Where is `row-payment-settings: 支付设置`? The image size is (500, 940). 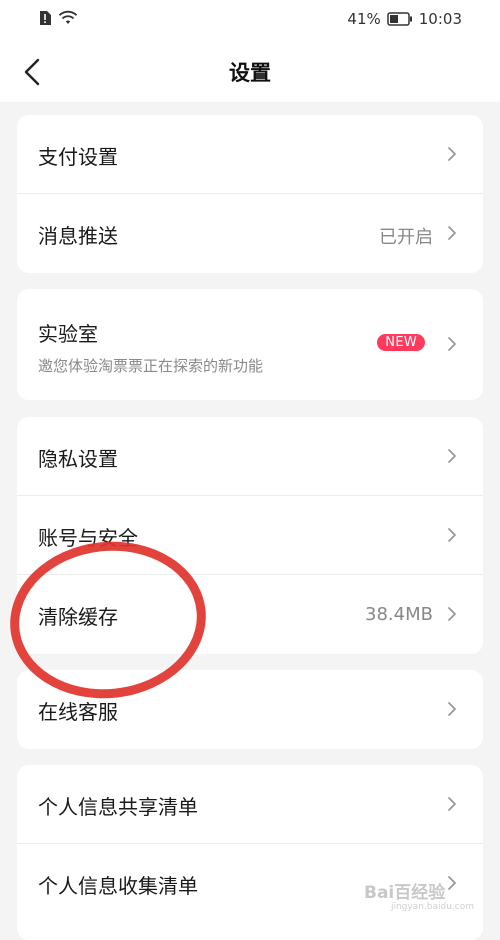 row-payment-settings: 支付设置 is located at coordinates (250, 154).